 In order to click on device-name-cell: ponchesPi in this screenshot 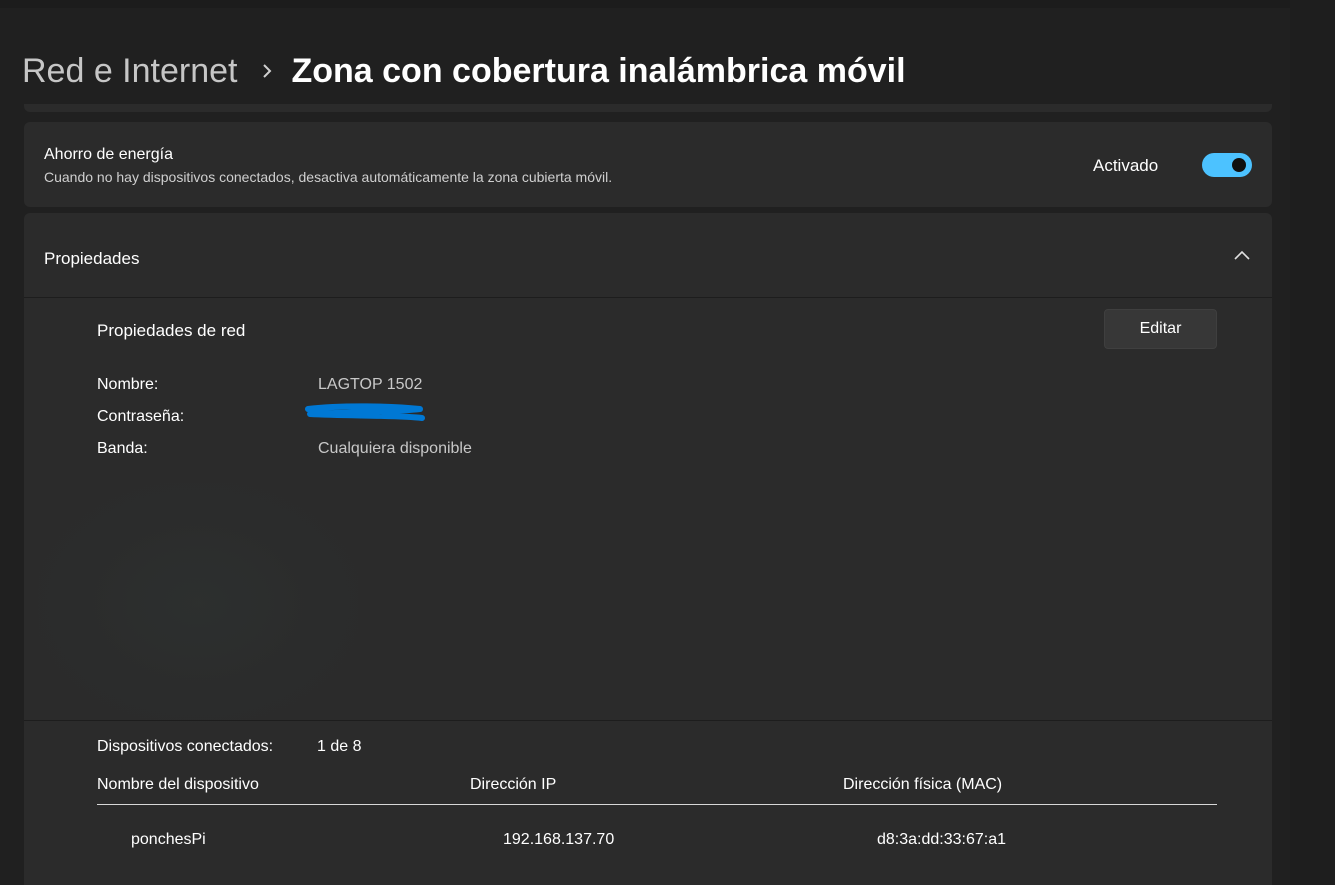, I will do `click(168, 839)`.